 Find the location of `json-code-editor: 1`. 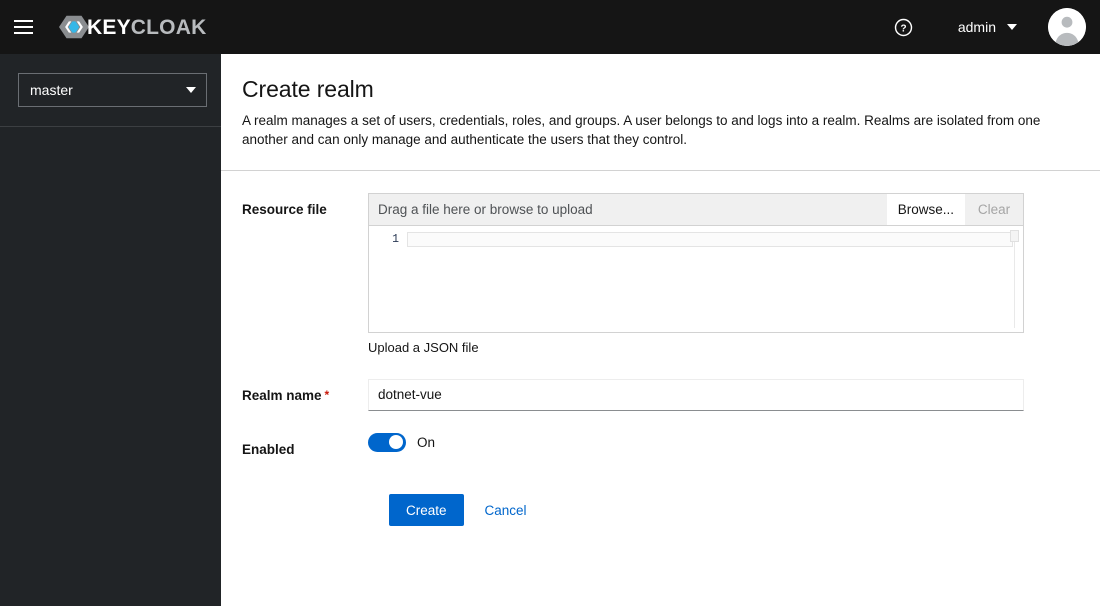

json-code-editor: 1 is located at coordinates (696, 278).